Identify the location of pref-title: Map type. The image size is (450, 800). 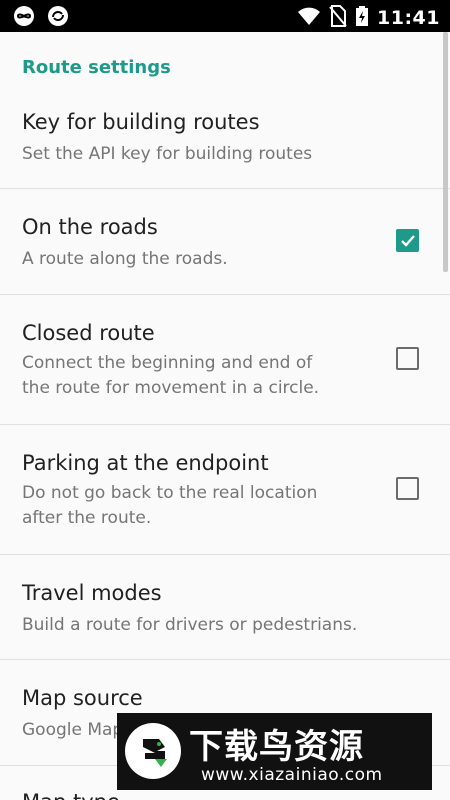
(71, 795).